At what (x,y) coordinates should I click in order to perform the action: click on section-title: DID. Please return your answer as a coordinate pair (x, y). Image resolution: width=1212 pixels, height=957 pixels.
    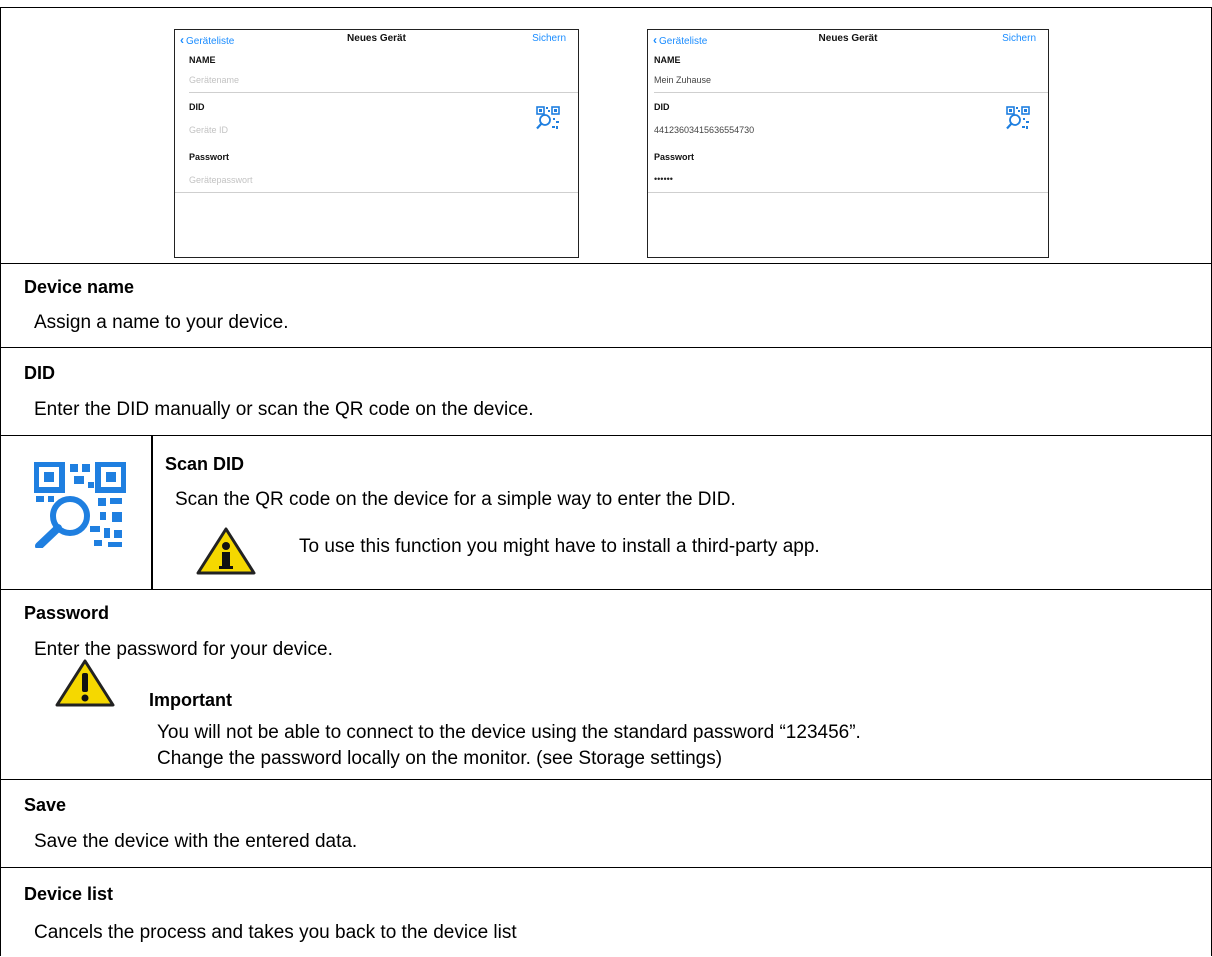
    Looking at the image, I should click on (39, 373).